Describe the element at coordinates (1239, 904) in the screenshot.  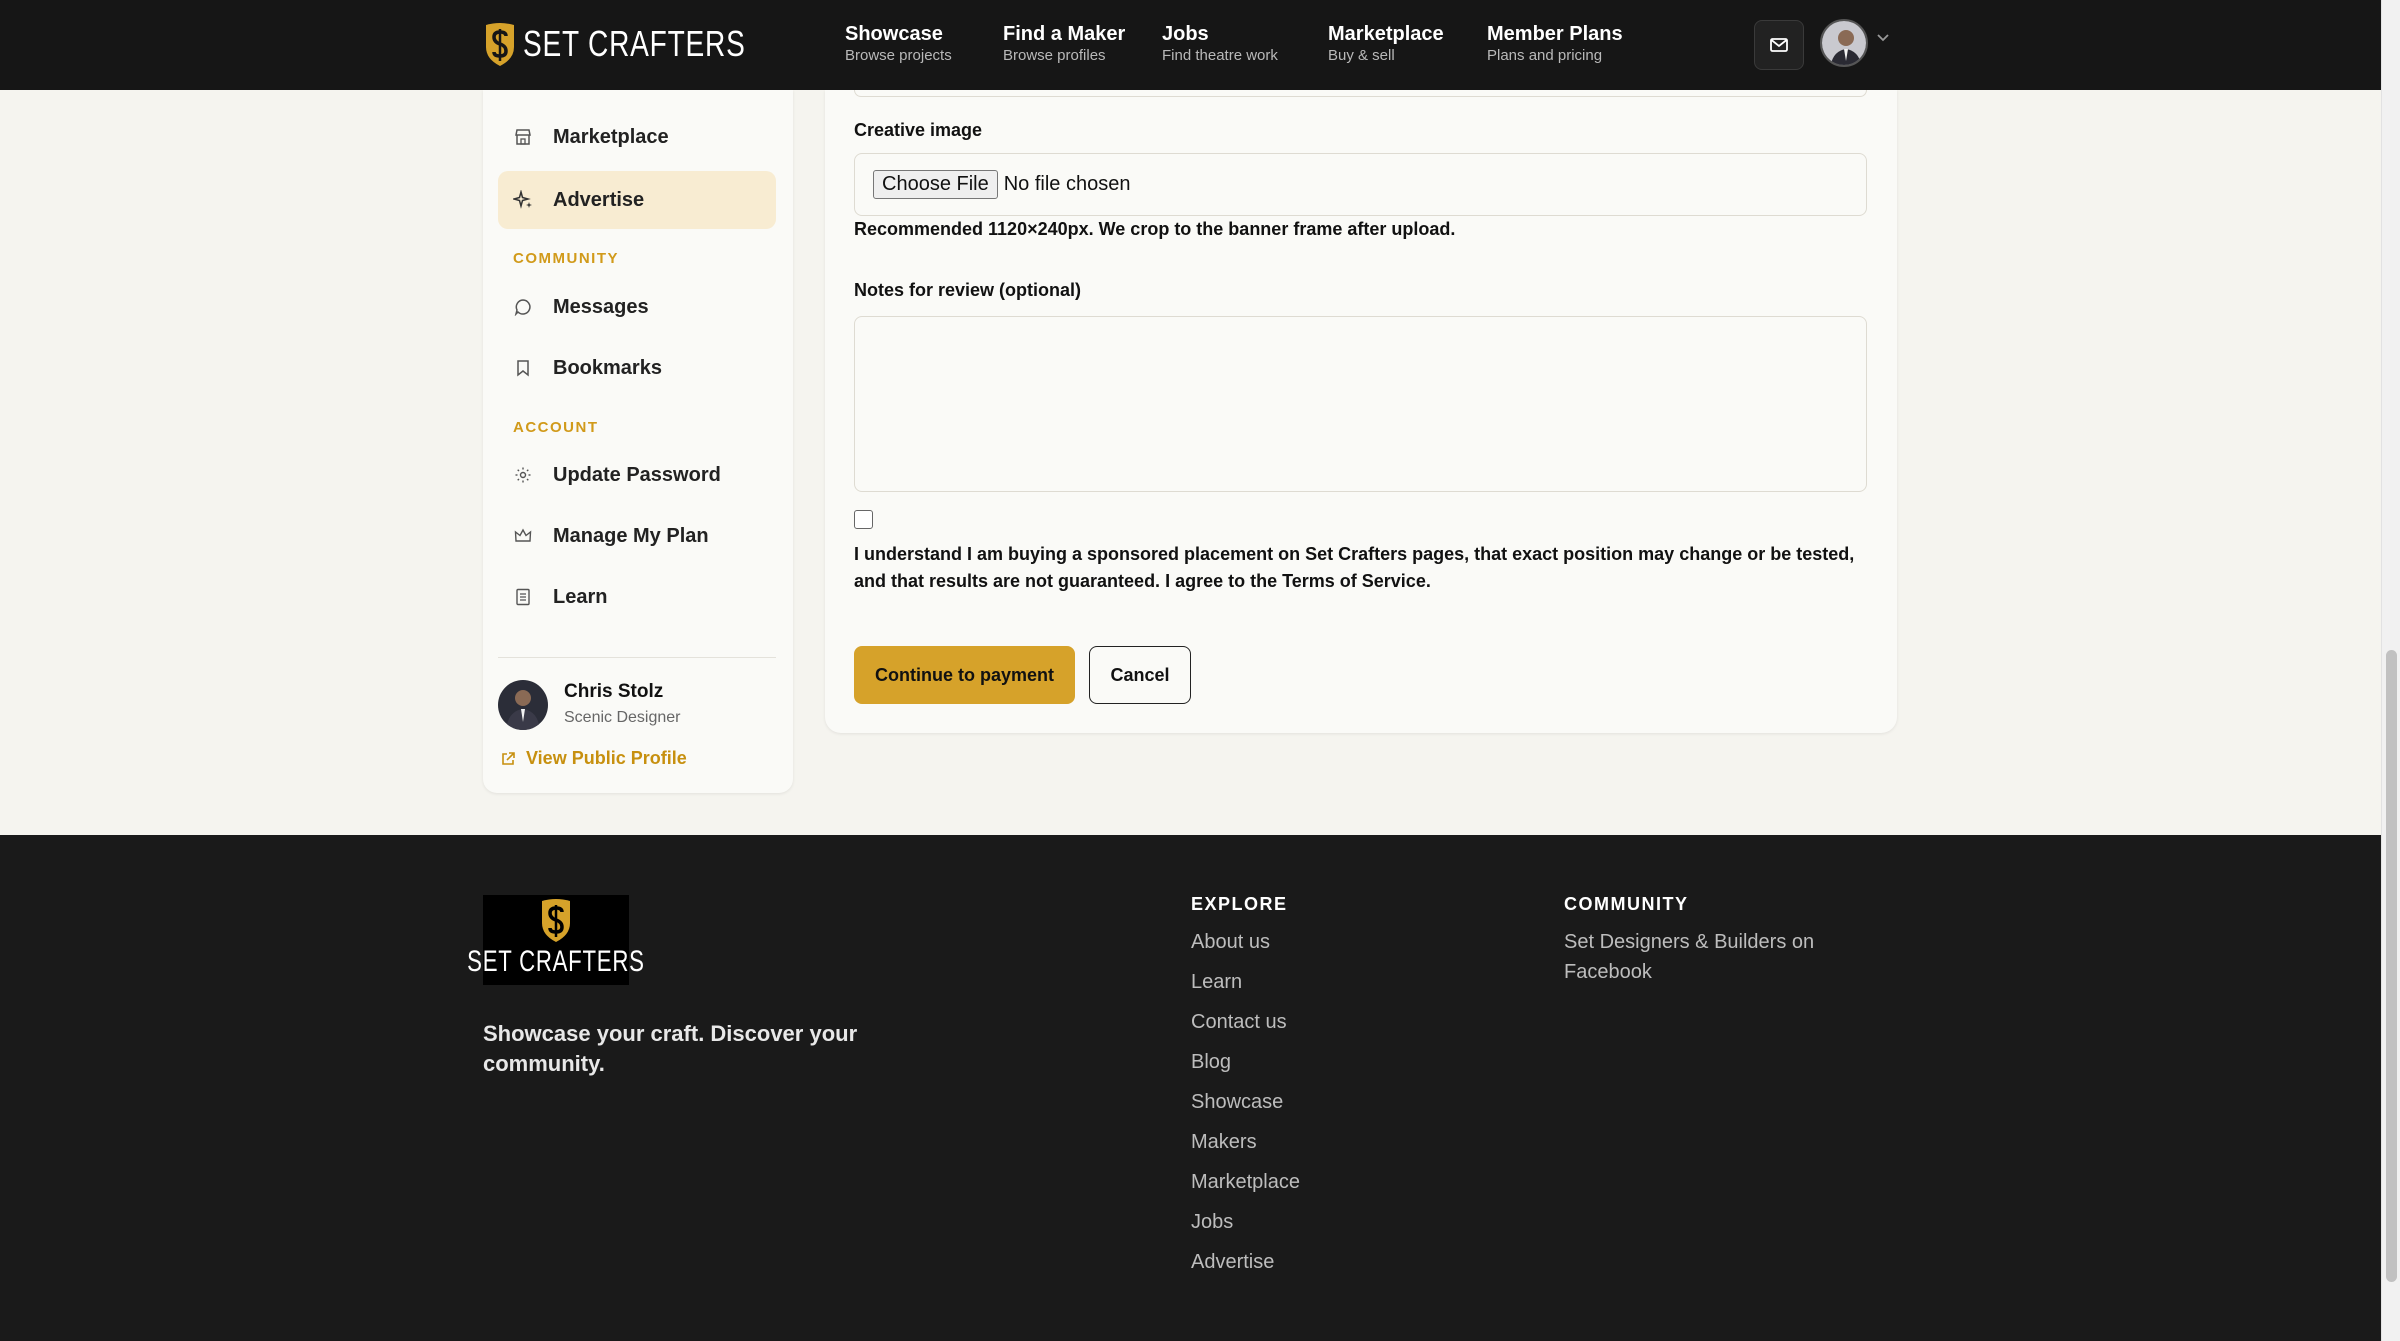
I see `footer-explore-heading: EXPLORE` at that location.